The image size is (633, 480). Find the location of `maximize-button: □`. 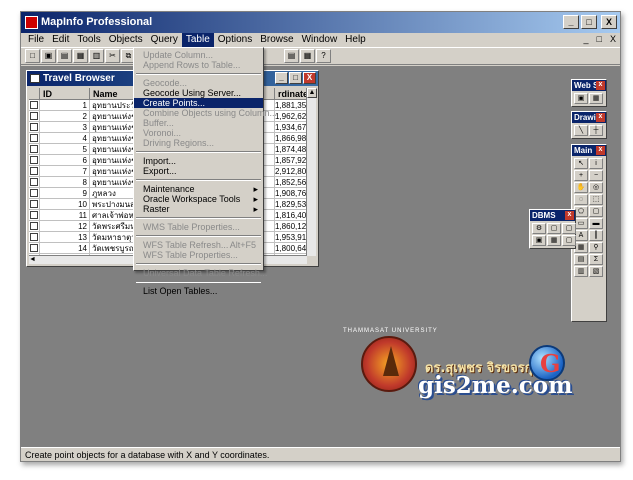

maximize-button: □ is located at coordinates (589, 22).